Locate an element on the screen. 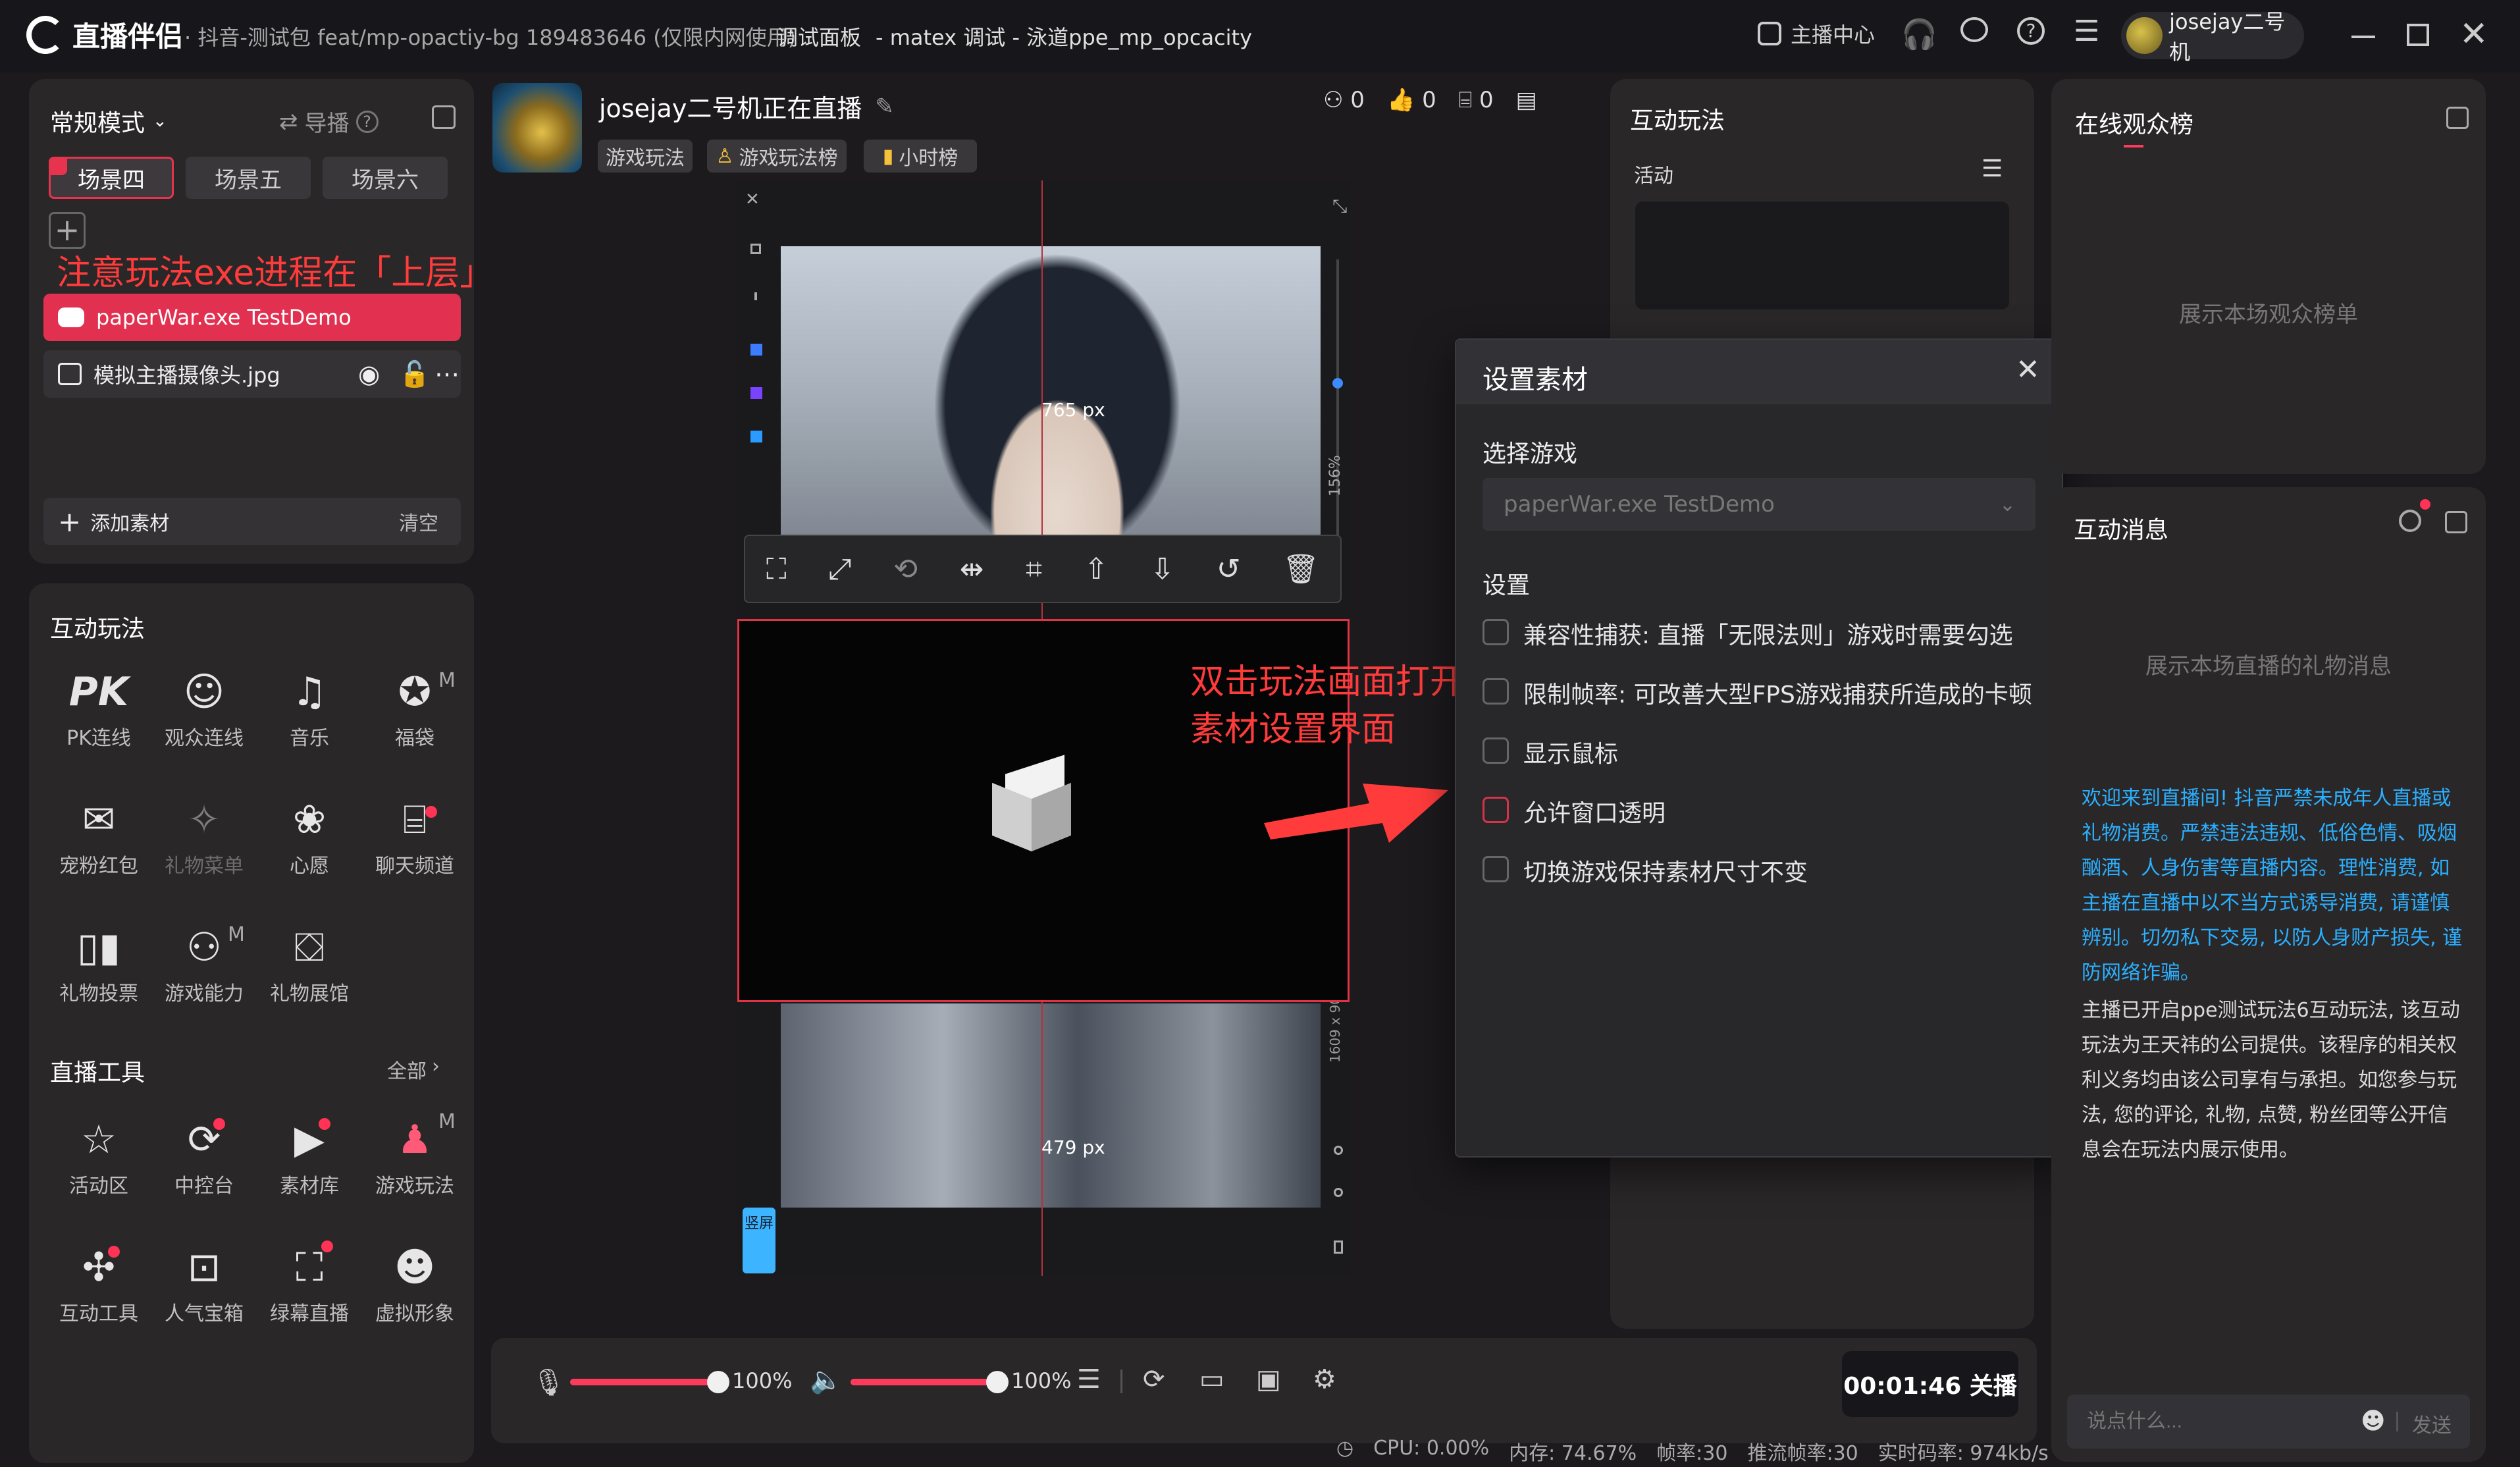 The image size is (2520, 1467). add-scene-button: + is located at coordinates (67, 230).